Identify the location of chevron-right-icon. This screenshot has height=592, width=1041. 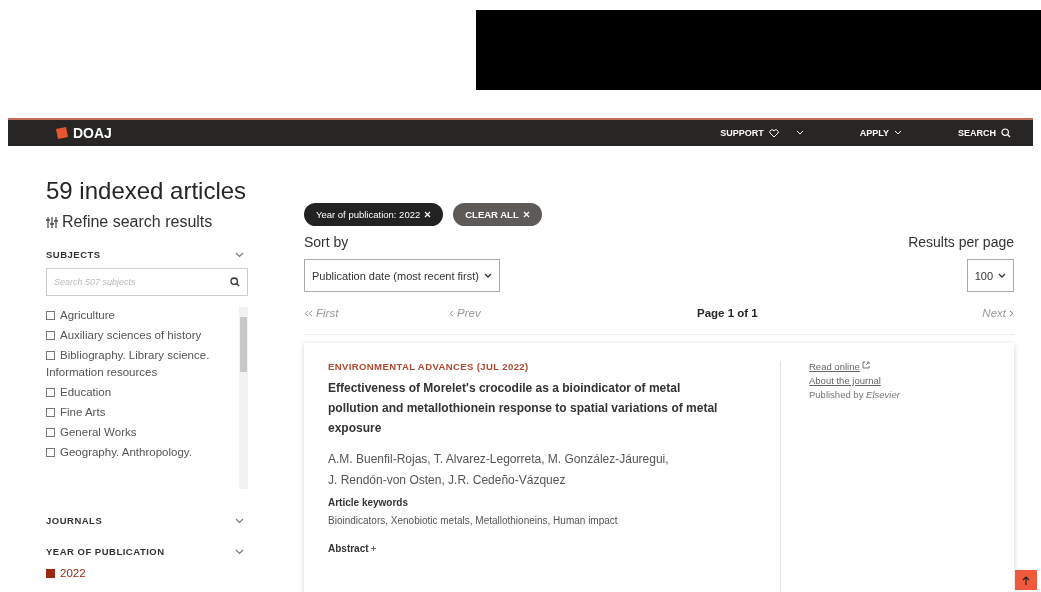
(1011, 313).